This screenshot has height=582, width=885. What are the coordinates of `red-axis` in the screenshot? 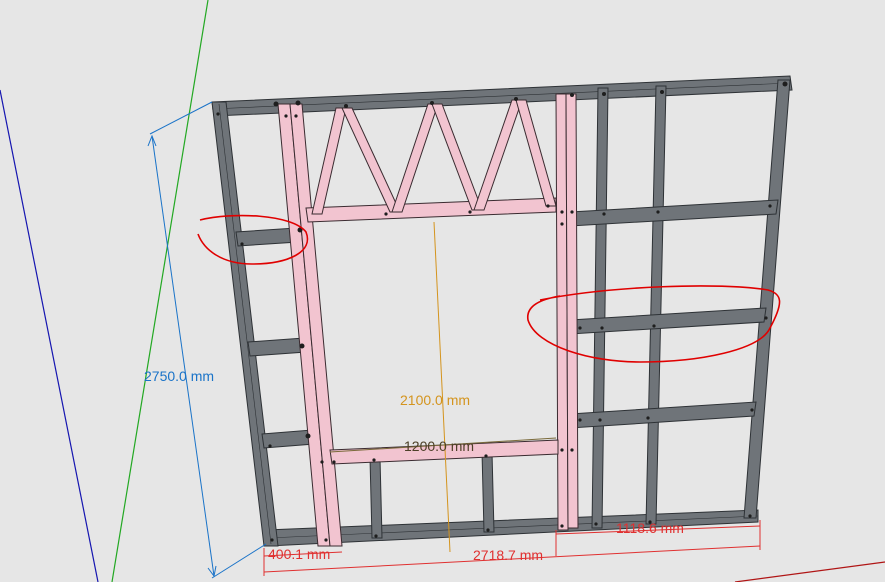 It's located at (809, 571).